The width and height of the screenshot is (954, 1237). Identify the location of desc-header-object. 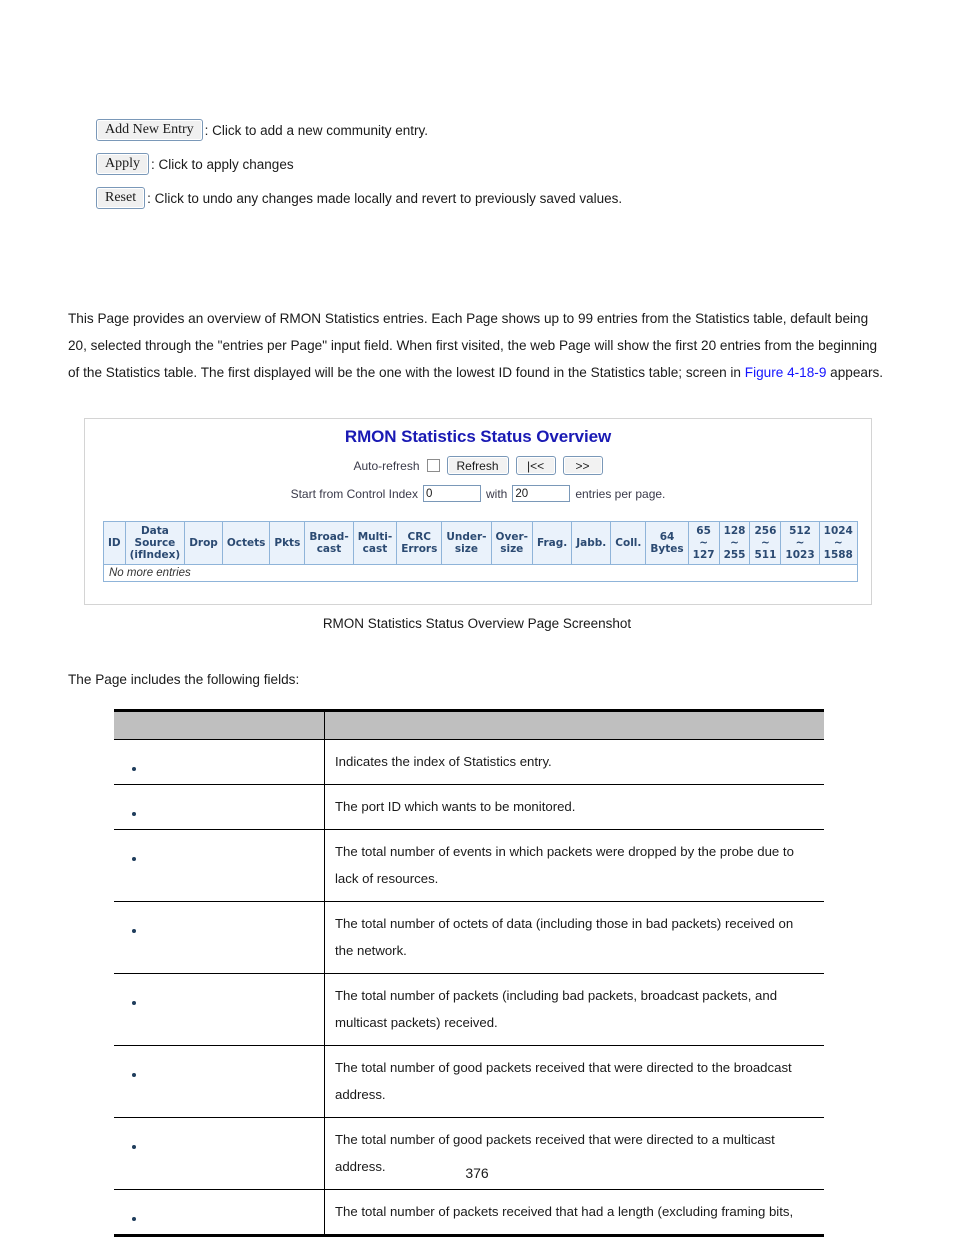
(219, 725).